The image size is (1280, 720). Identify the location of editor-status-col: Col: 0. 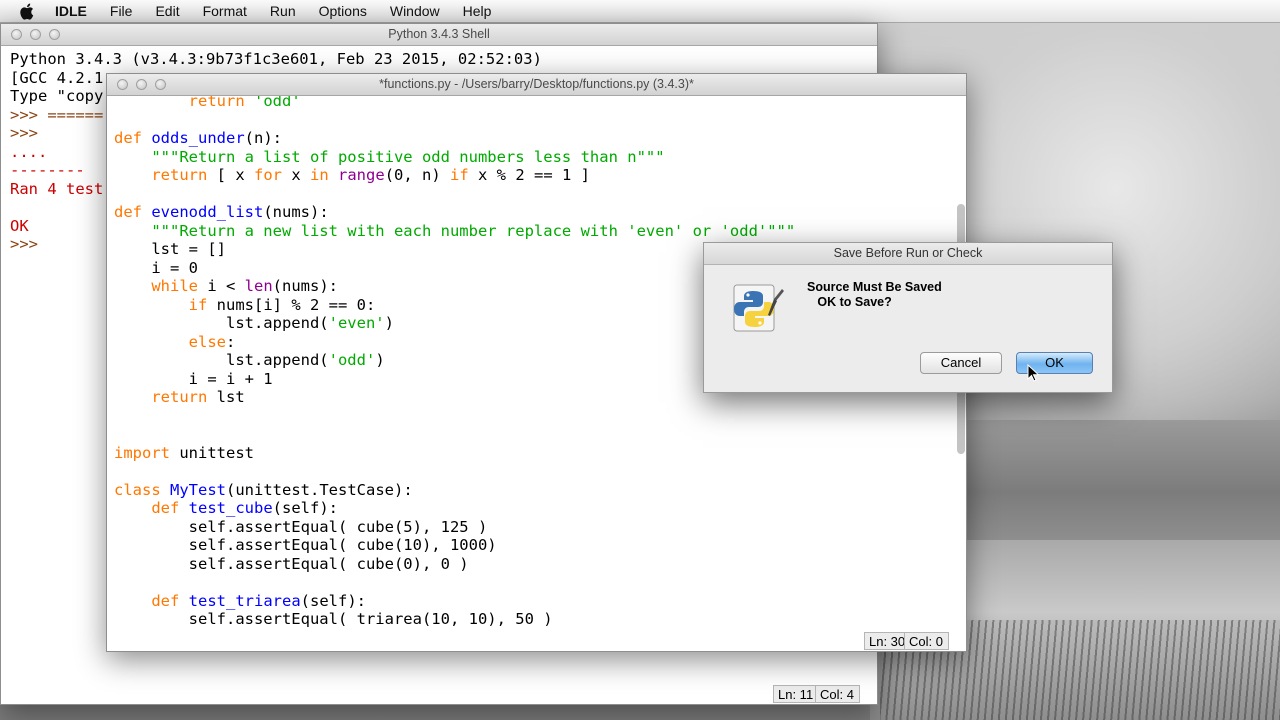
(926, 641).